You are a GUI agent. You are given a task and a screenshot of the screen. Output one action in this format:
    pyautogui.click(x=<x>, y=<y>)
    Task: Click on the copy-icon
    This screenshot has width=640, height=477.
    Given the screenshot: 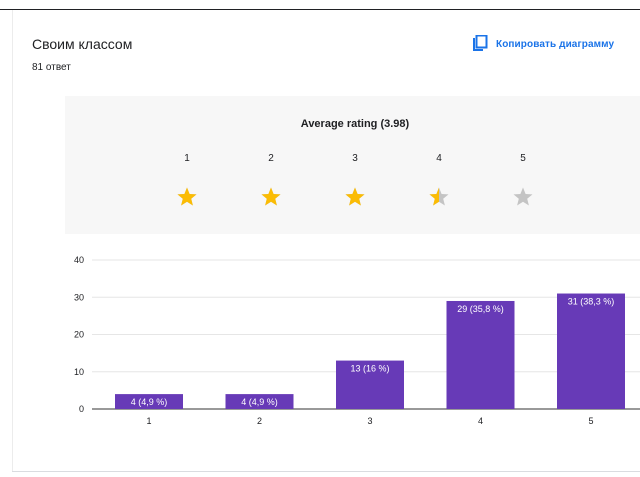 What is the action you would take?
    pyautogui.click(x=480, y=43)
    